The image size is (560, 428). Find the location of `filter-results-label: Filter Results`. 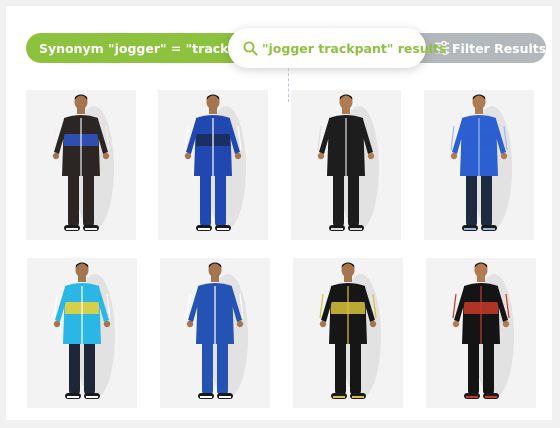

filter-results-label: Filter Results is located at coordinates (499, 48).